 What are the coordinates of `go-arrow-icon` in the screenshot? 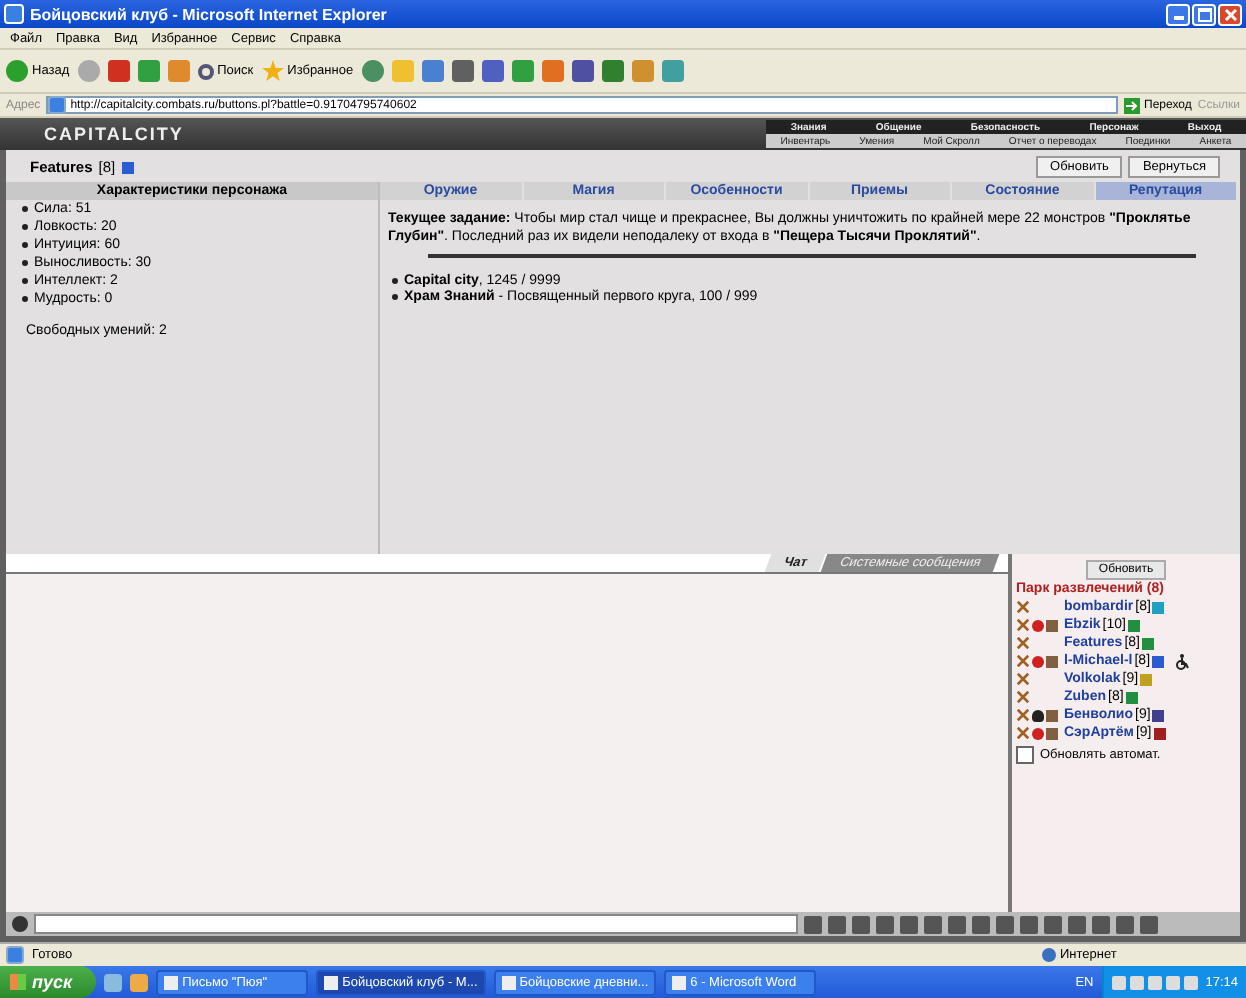 It's located at (1132, 105).